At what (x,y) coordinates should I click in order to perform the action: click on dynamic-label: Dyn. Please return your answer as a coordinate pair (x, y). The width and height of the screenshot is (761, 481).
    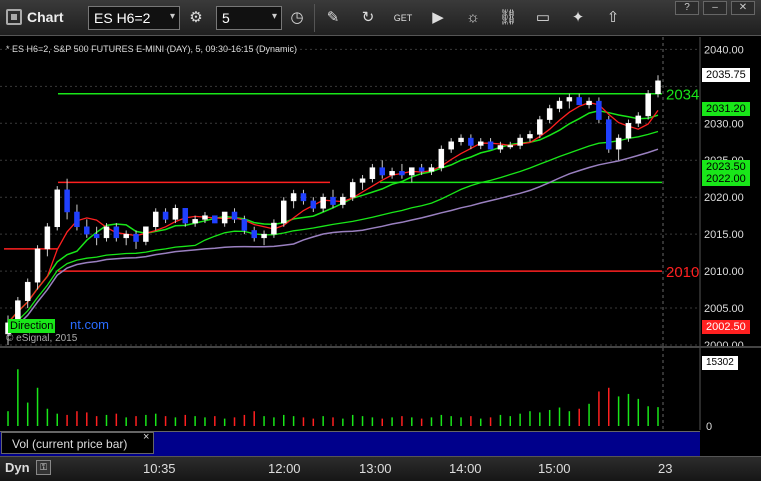
    Looking at the image, I should click on (17, 467).